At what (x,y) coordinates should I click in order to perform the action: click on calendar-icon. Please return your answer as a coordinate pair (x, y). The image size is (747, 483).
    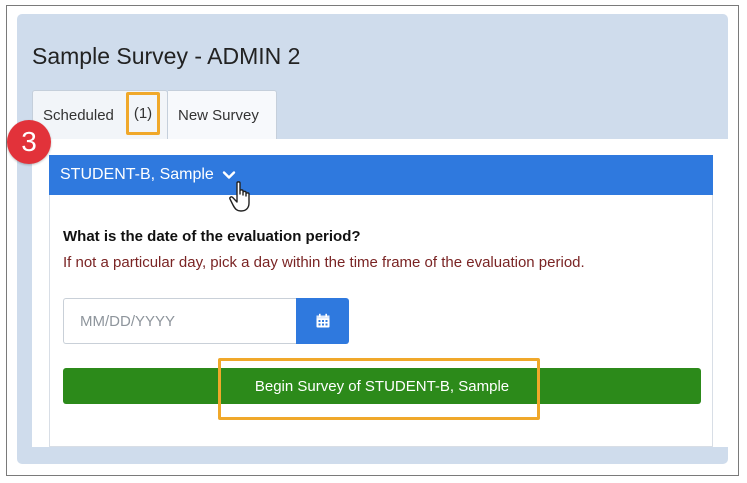
    Looking at the image, I should click on (322, 320).